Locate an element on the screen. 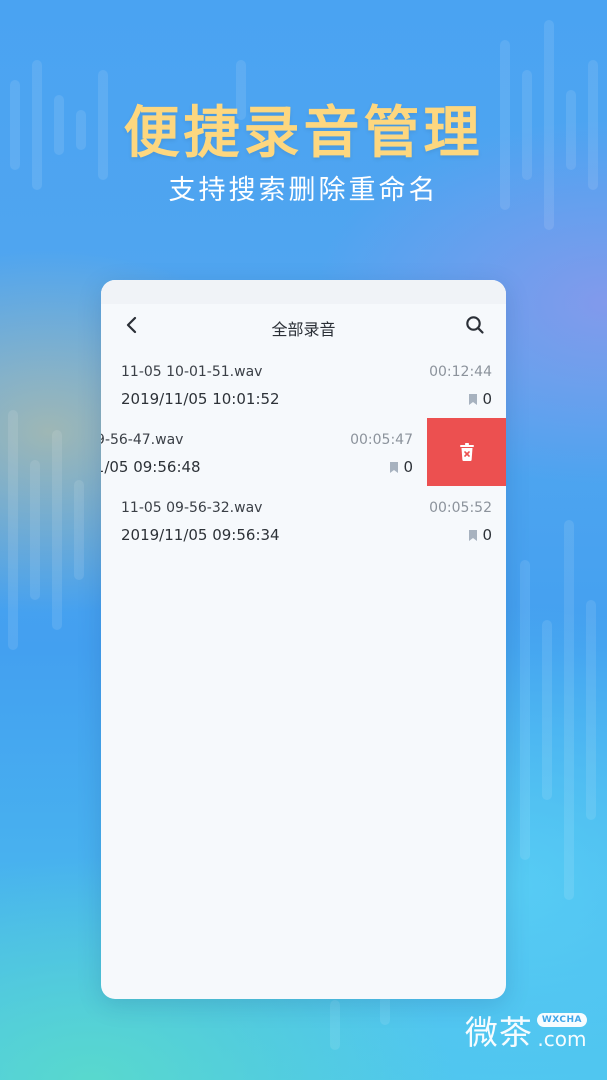 Image resolution: width=607 pixels, height=1080 pixels. watermark-domain: .com is located at coordinates (562, 1039).